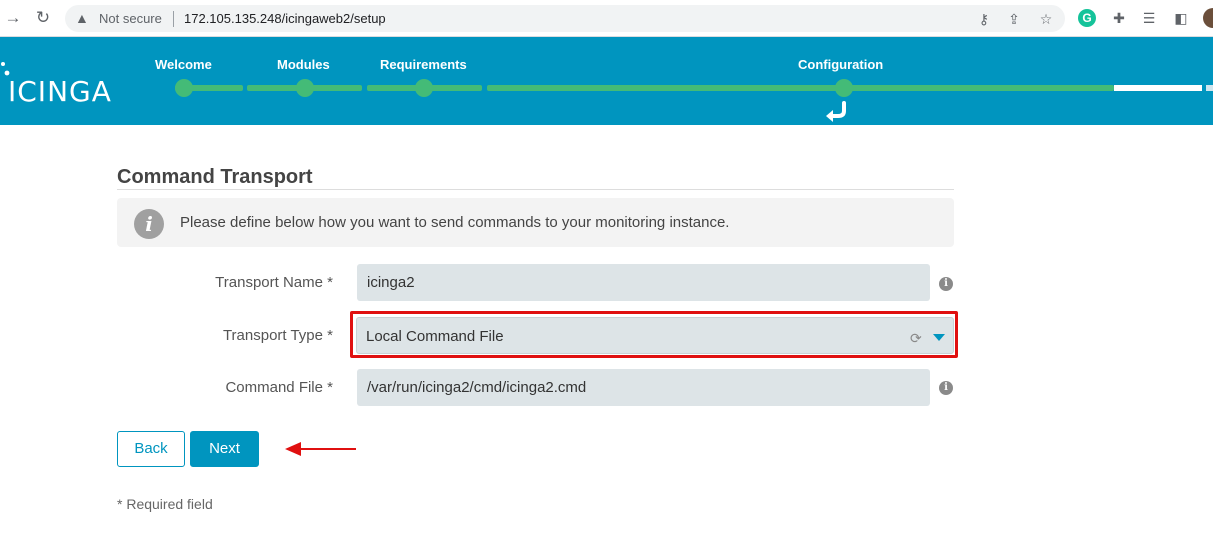 This screenshot has width=1213, height=546. What do you see at coordinates (43, 18) in the screenshot?
I see `reload-icon: ↻` at bounding box center [43, 18].